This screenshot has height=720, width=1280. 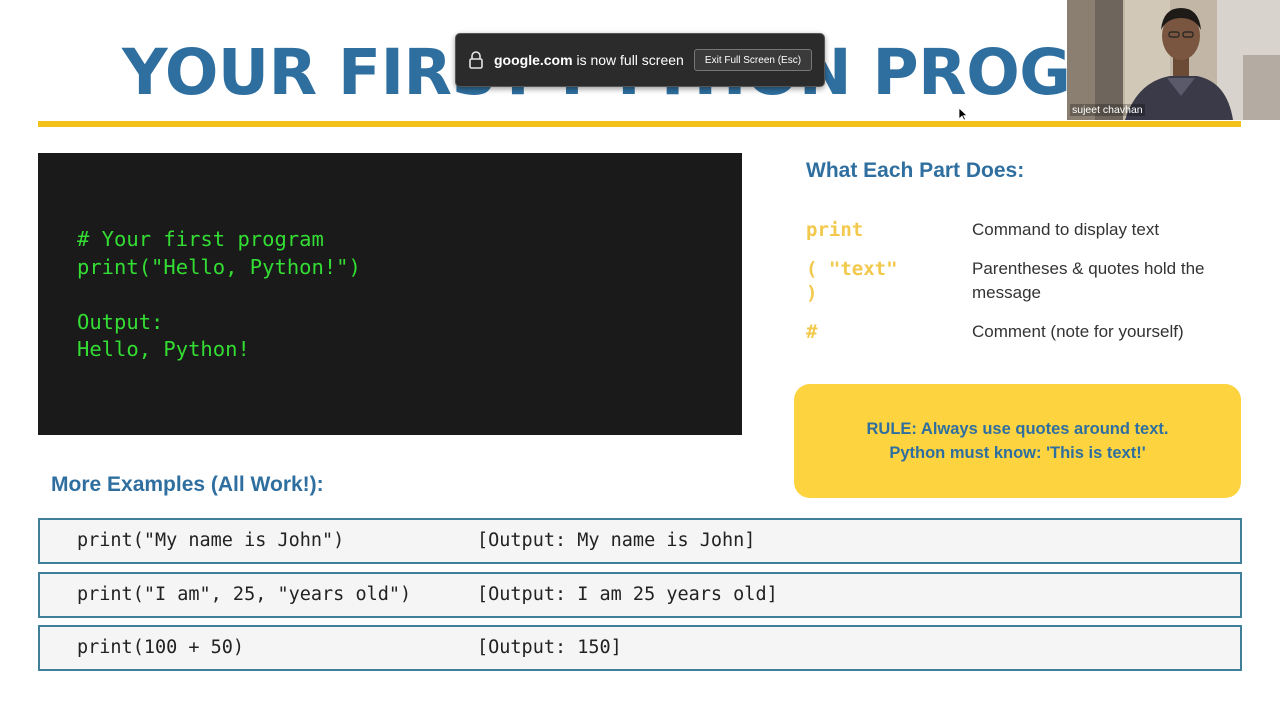 What do you see at coordinates (835, 230) in the screenshot?
I see `part-code: print` at bounding box center [835, 230].